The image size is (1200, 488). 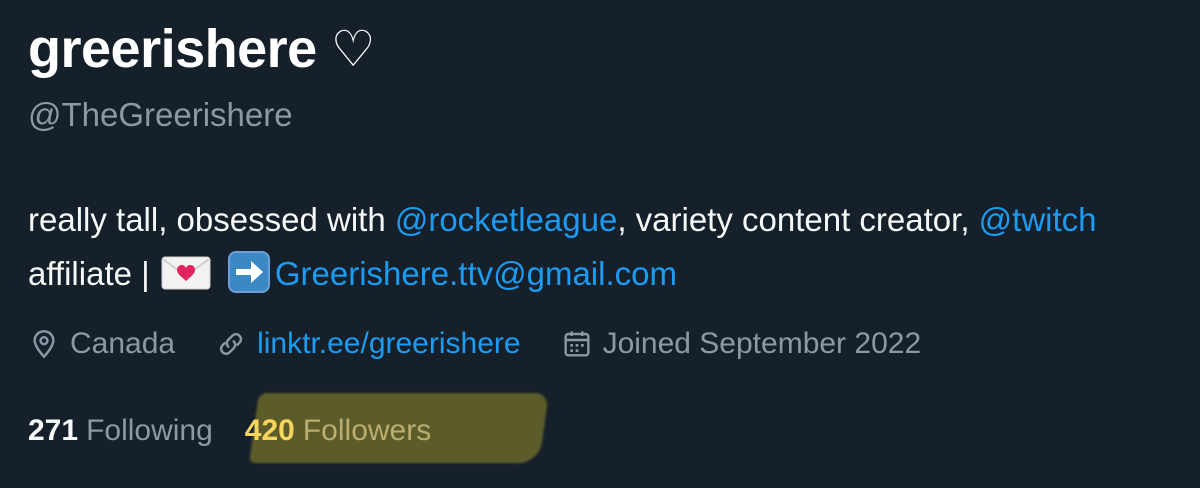 I want to click on follow-stats: 271 Following 420 Followers, so click(x=245, y=431).